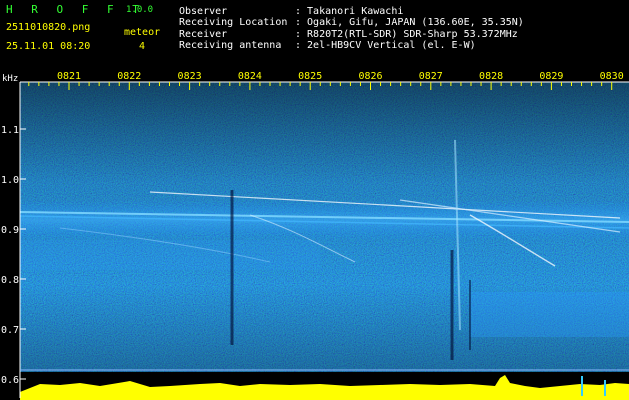 This screenshot has height=400, width=629. Describe the element at coordinates (385, 45) in the screenshot. I see `antenna-value: : 2el-HB9CV Vertical (el. E-W)` at that location.